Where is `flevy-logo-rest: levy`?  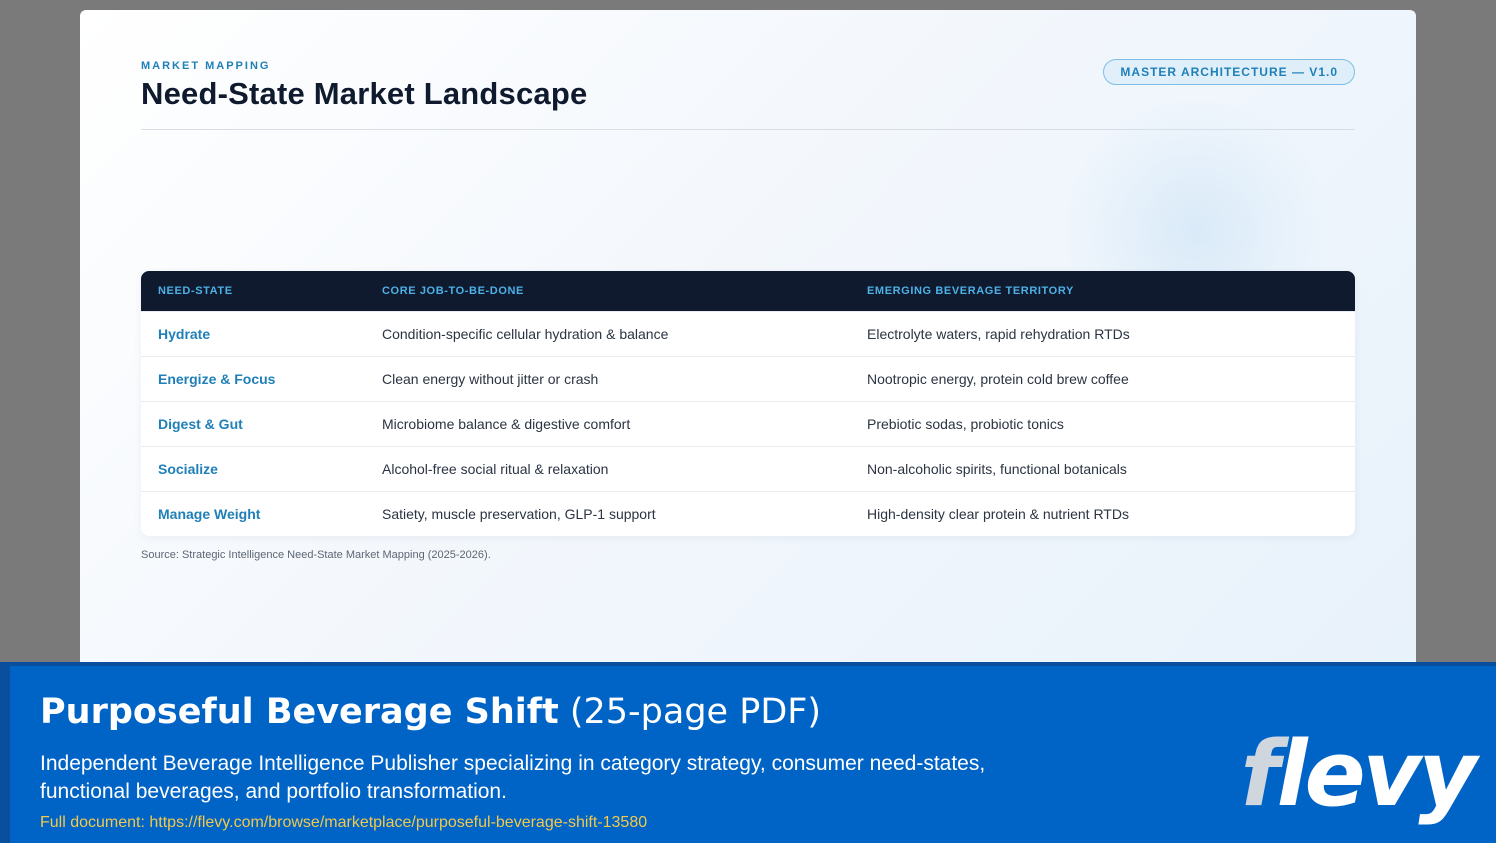
flevy-logo-rest: levy is located at coordinates (1376, 774).